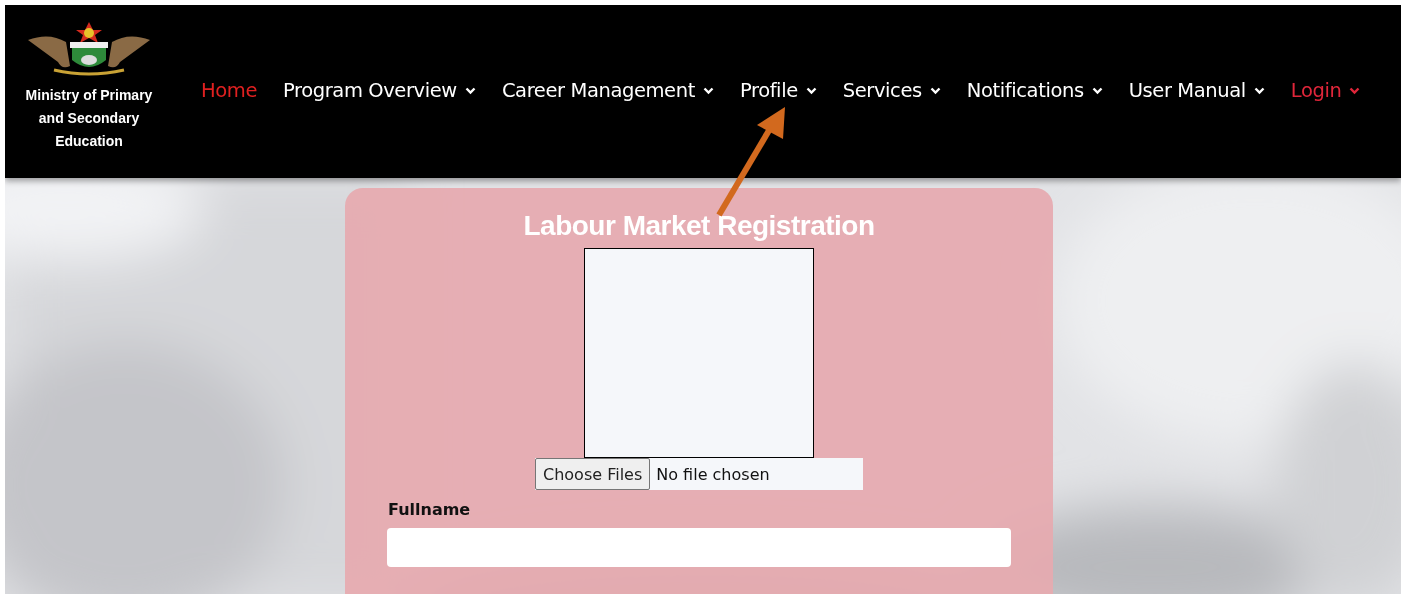 This screenshot has height=594, width=1407. What do you see at coordinates (1034, 90) in the screenshot?
I see `nav-link: Notifications` at bounding box center [1034, 90].